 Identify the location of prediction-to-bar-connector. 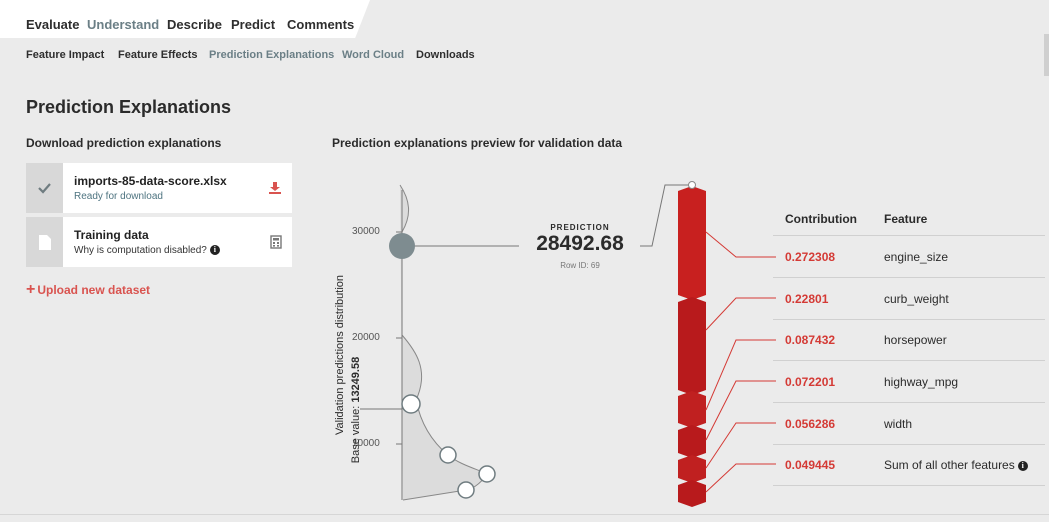
(666, 215).